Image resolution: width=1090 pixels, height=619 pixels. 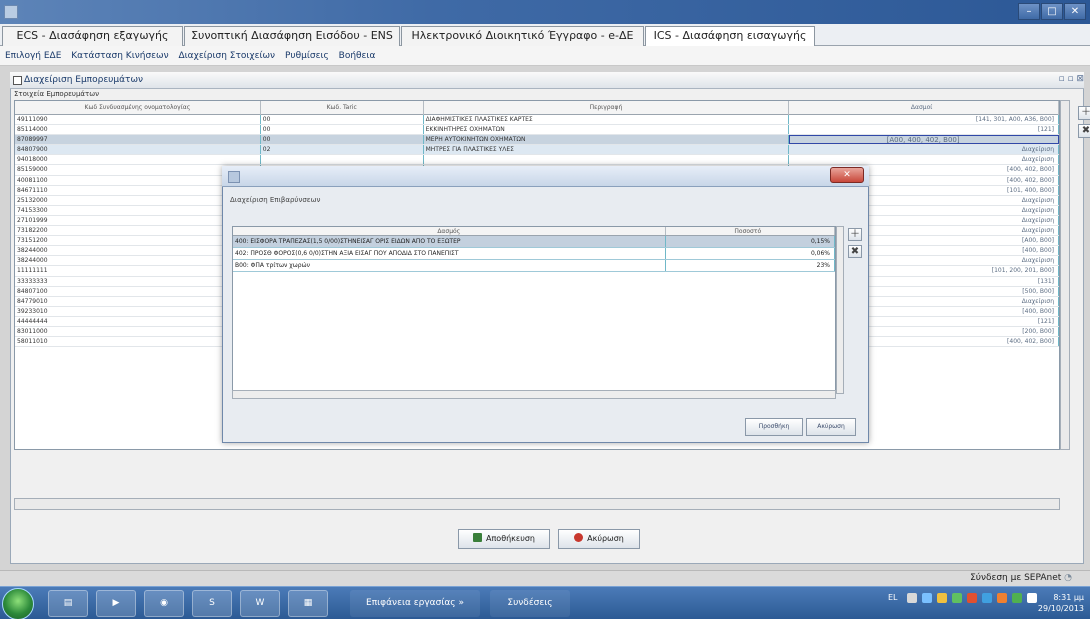 I want to click on maximize-panel-icon: ▫, so click(x=1070, y=79).